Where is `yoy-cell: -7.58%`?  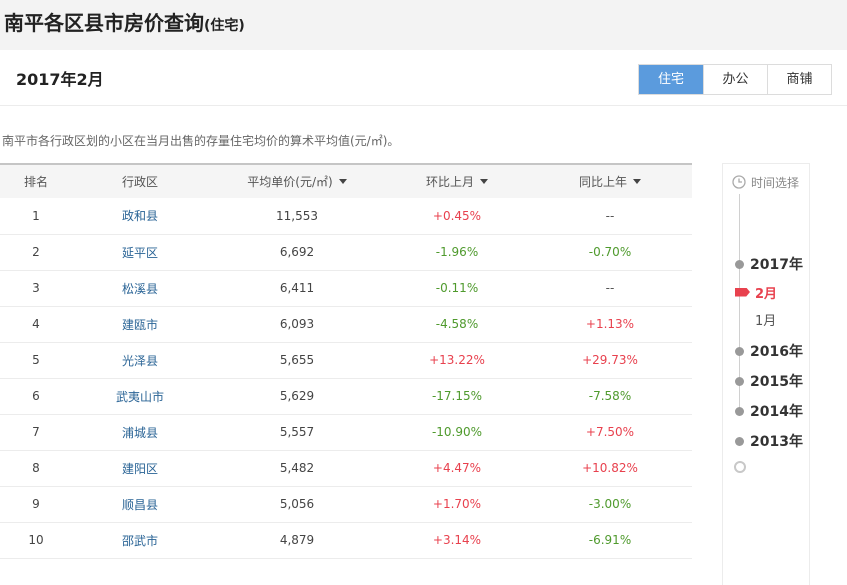
yoy-cell: -7.58% is located at coordinates (610, 396).